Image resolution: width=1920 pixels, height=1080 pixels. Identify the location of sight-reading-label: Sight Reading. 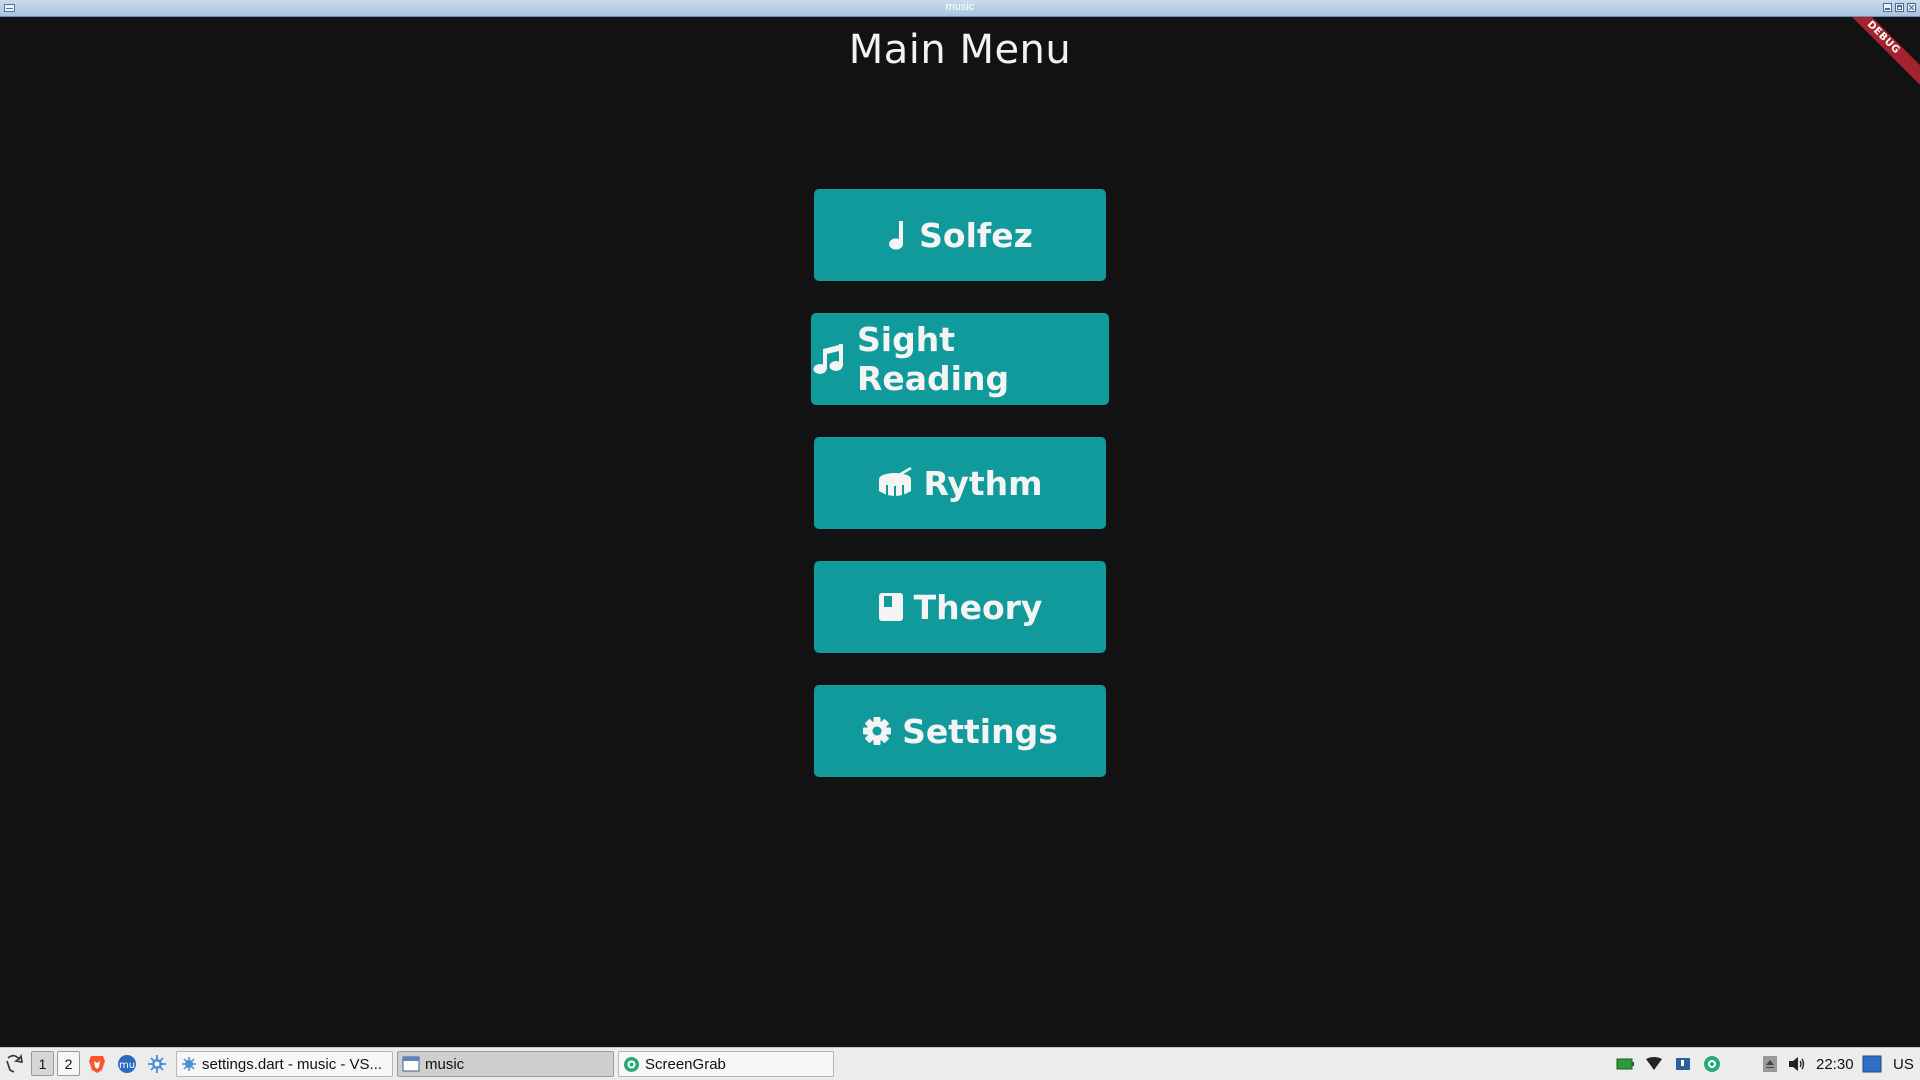
(933, 359).